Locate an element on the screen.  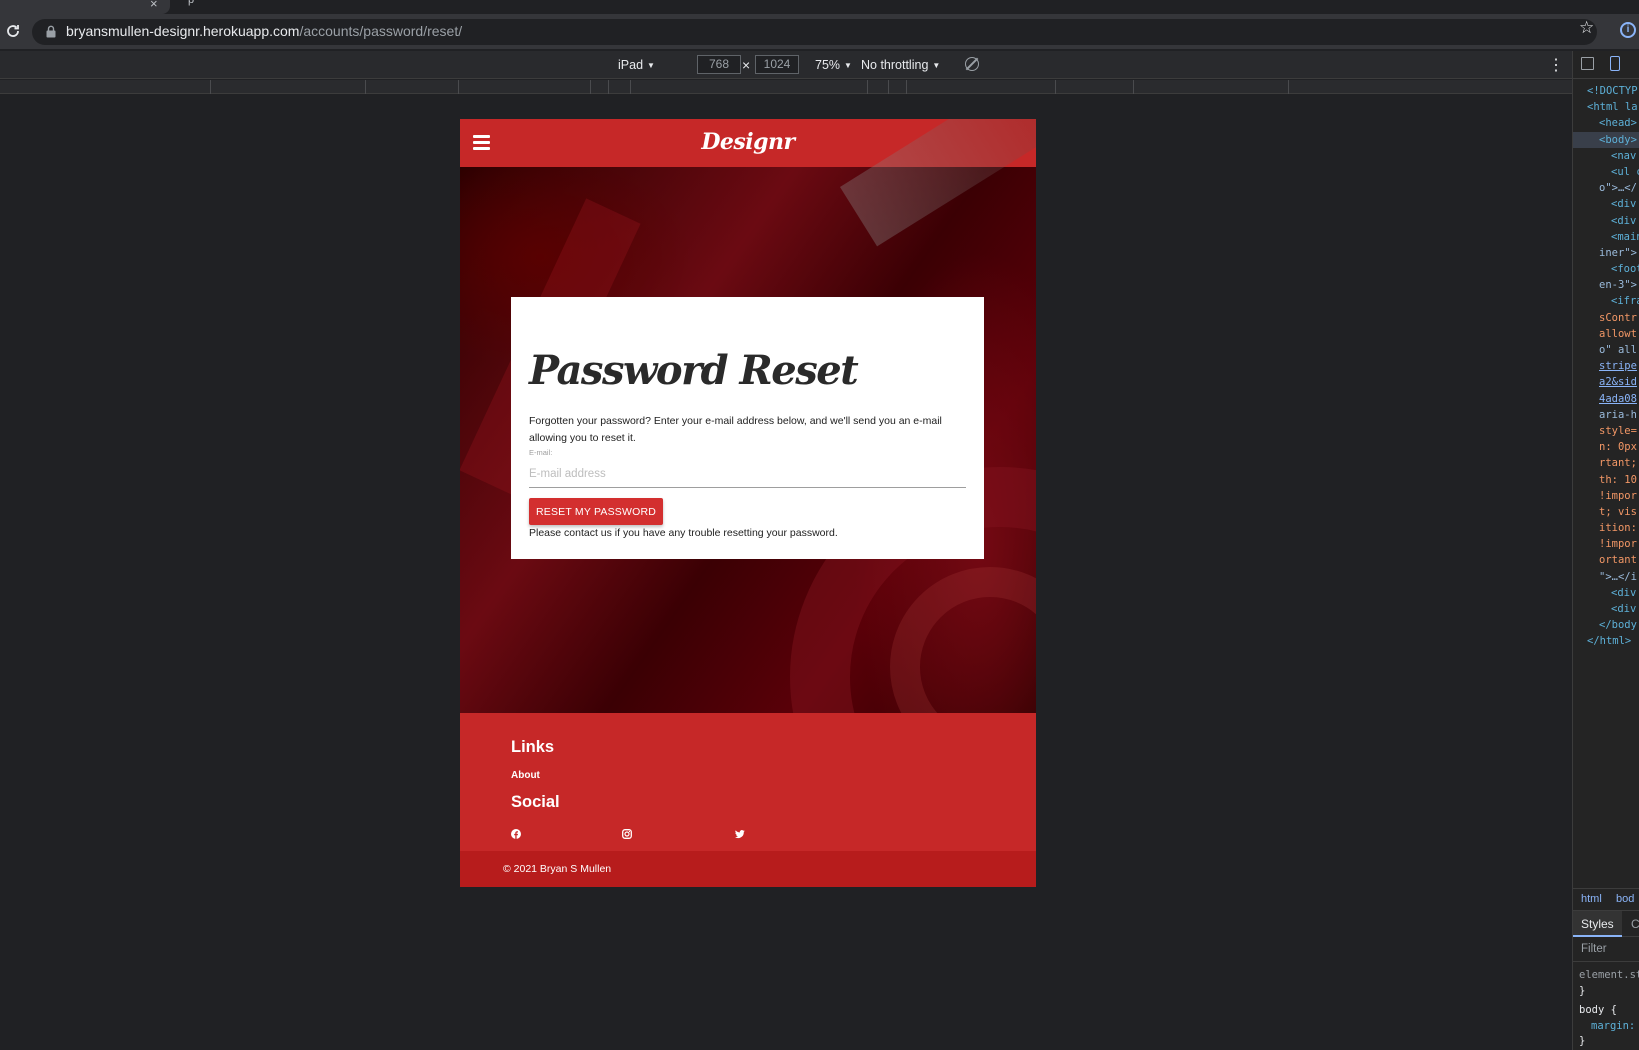
rotate-icon is located at coordinates (972, 64).